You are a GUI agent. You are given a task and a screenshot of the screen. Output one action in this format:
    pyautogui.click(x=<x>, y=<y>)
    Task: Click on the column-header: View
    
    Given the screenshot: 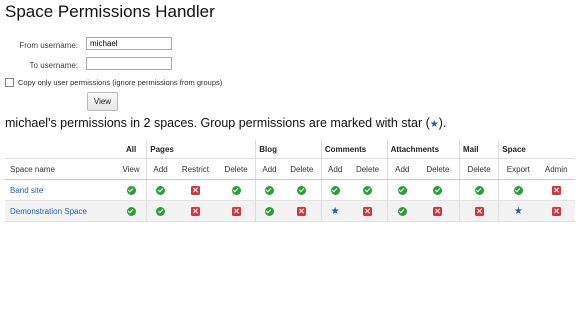 What is the action you would take?
    pyautogui.click(x=131, y=169)
    